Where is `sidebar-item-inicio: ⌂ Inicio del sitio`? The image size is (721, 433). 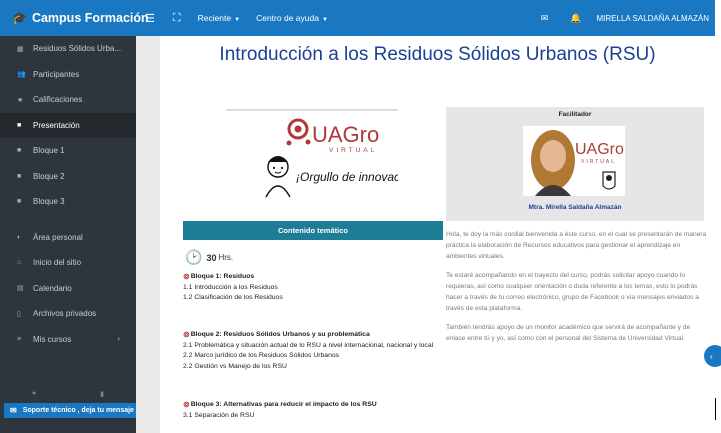
sidebar-item-inicio: ⌂ Inicio del sitio is located at coordinates (68, 263).